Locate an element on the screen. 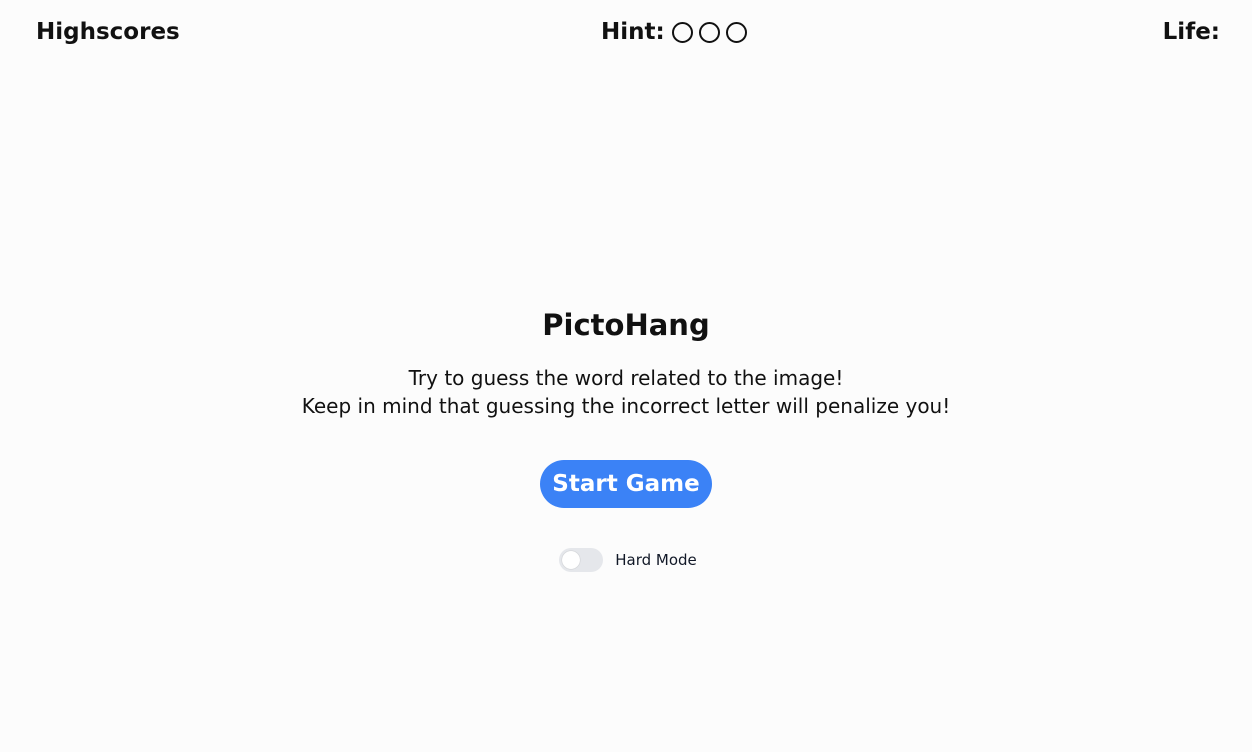 This screenshot has height=752, width=1252. game-title: PictoHang is located at coordinates (626, 325).